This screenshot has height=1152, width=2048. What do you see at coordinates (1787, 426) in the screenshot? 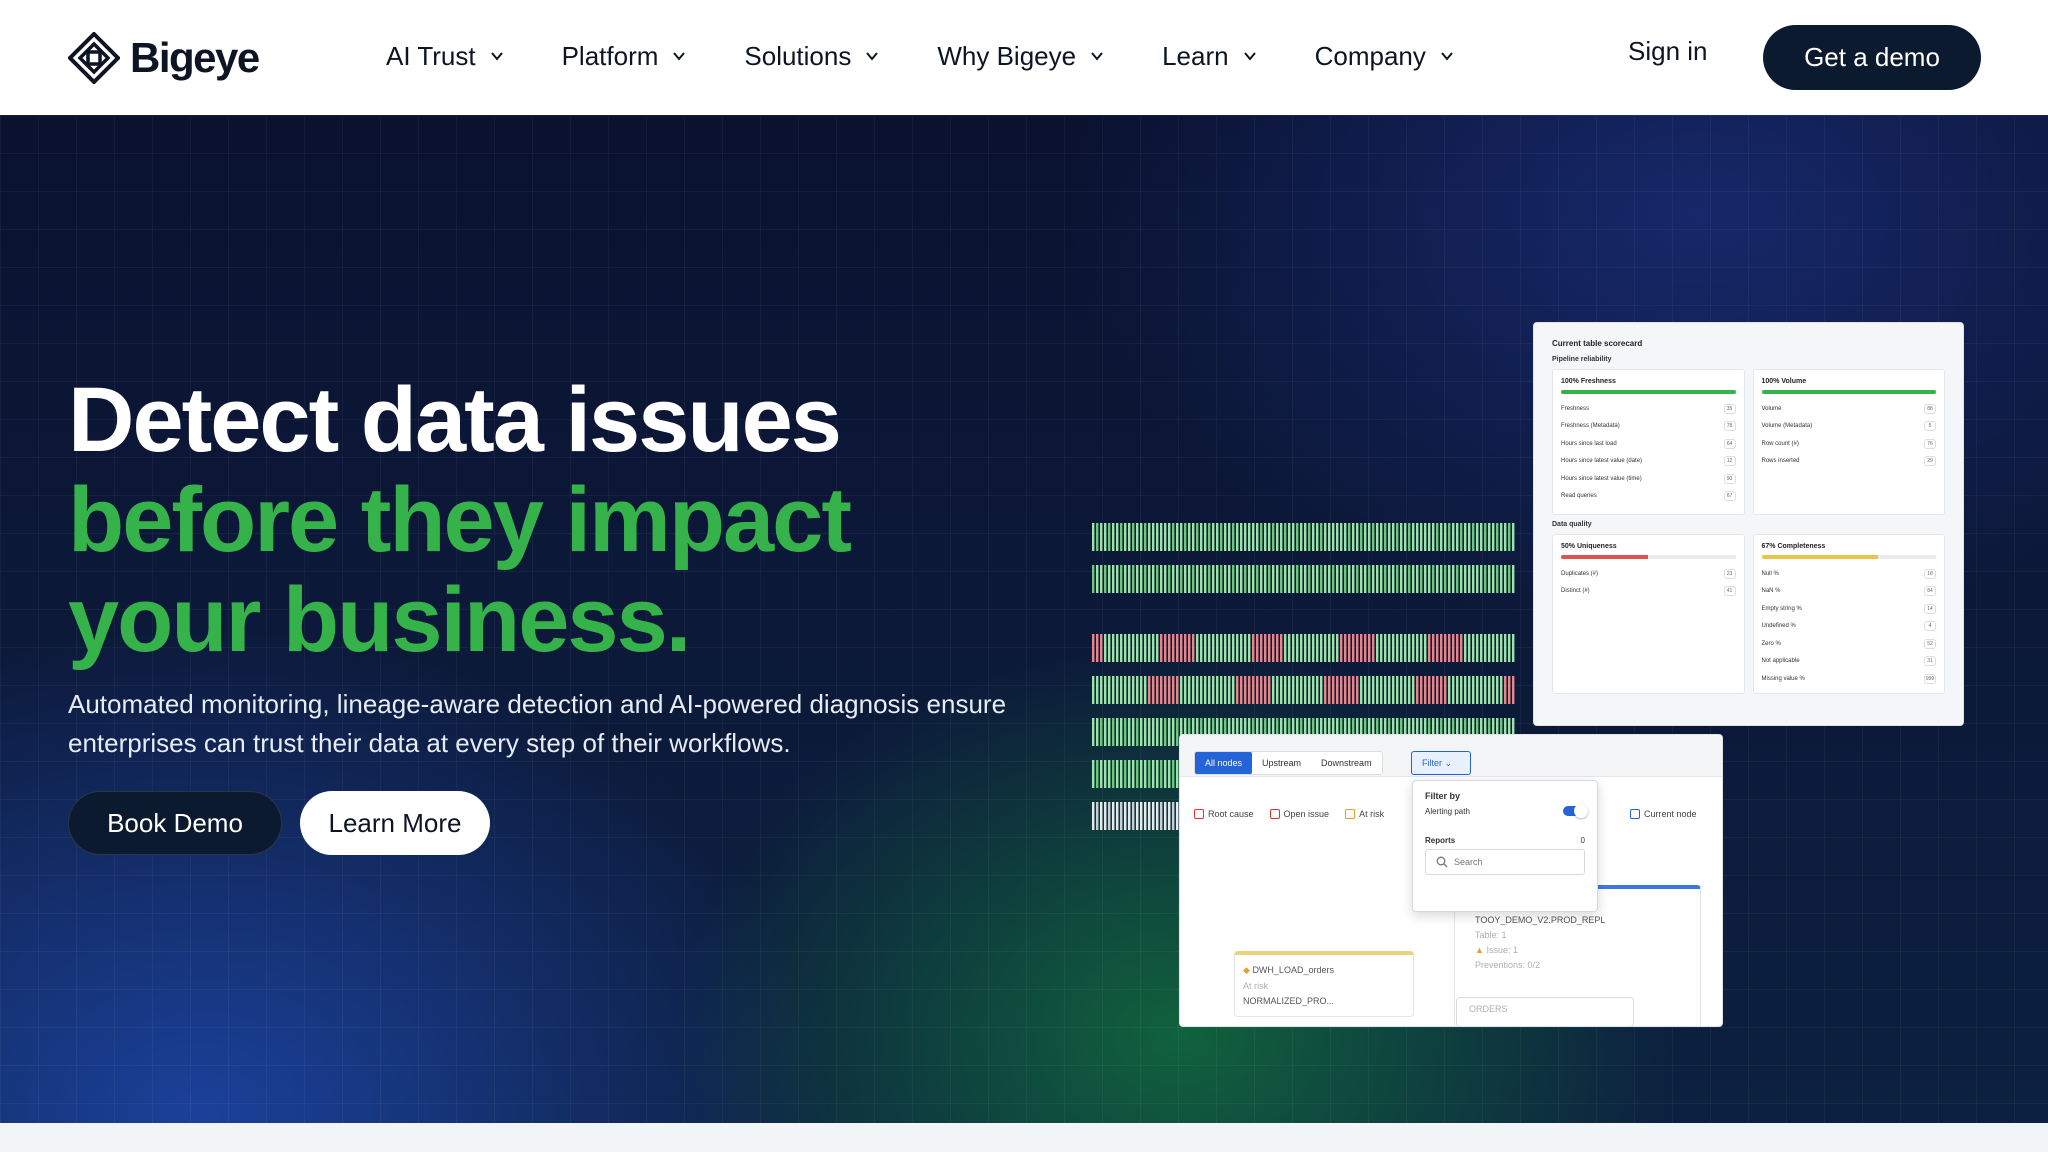
I see `metric-label: Volume (Metadata)` at bounding box center [1787, 426].